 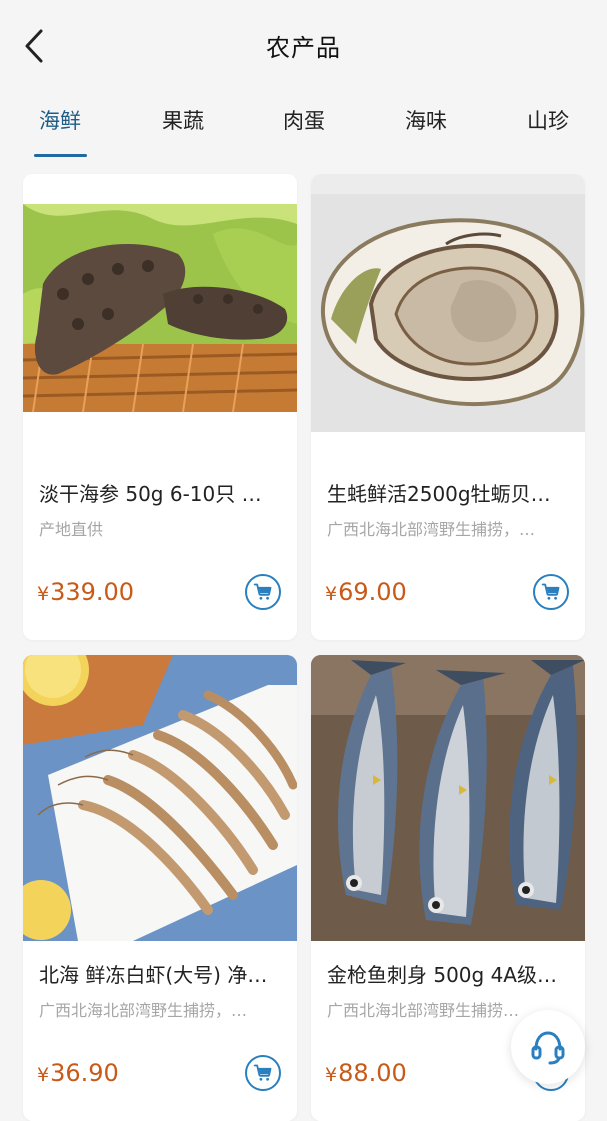 I want to click on tab-meat-egg: 肉蛋, so click(x=304, y=120).